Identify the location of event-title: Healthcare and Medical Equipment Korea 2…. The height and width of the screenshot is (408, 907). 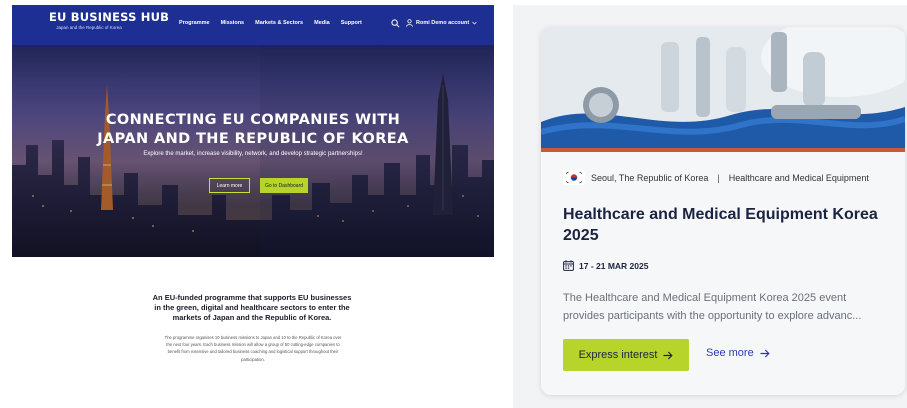
(723, 225).